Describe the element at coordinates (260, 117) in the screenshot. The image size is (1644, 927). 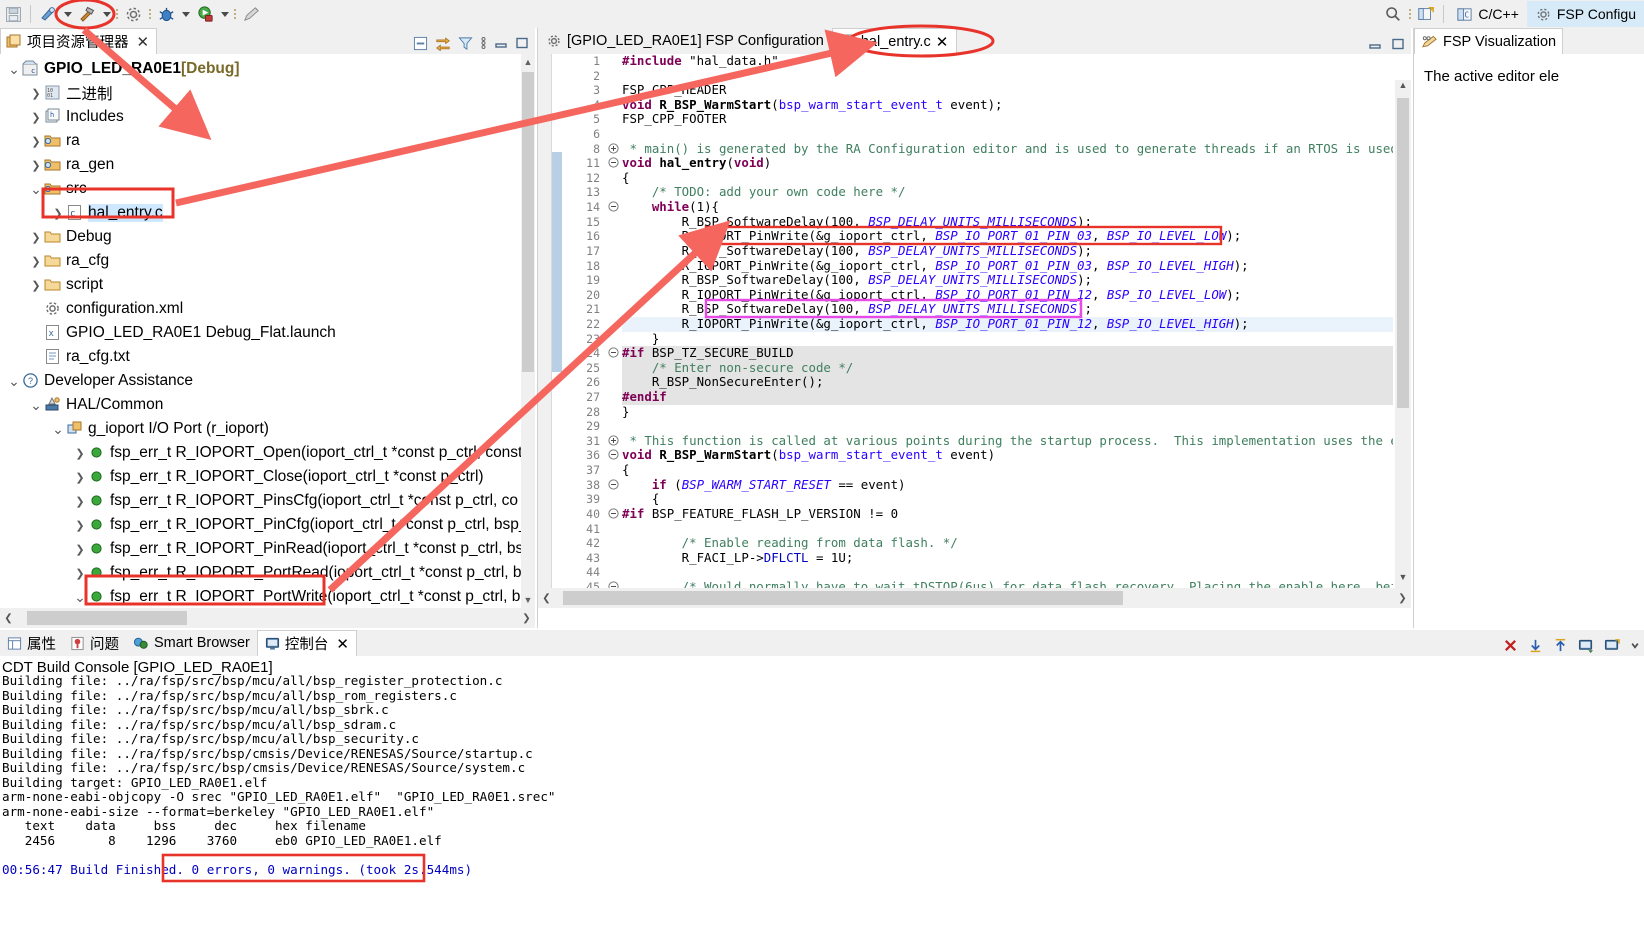
I see `tree-item-includes: ❯ h Includes` at that location.